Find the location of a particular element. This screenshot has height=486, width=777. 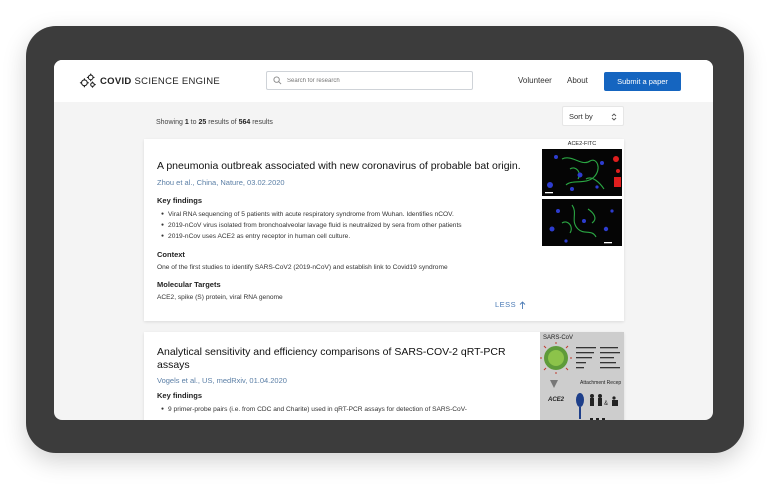

less-label: LESS is located at coordinates (506, 304).